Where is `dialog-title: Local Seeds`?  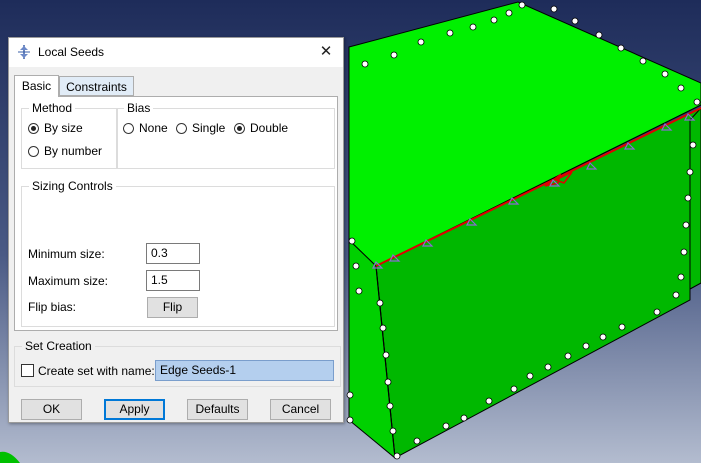 dialog-title: Local Seeds is located at coordinates (71, 52).